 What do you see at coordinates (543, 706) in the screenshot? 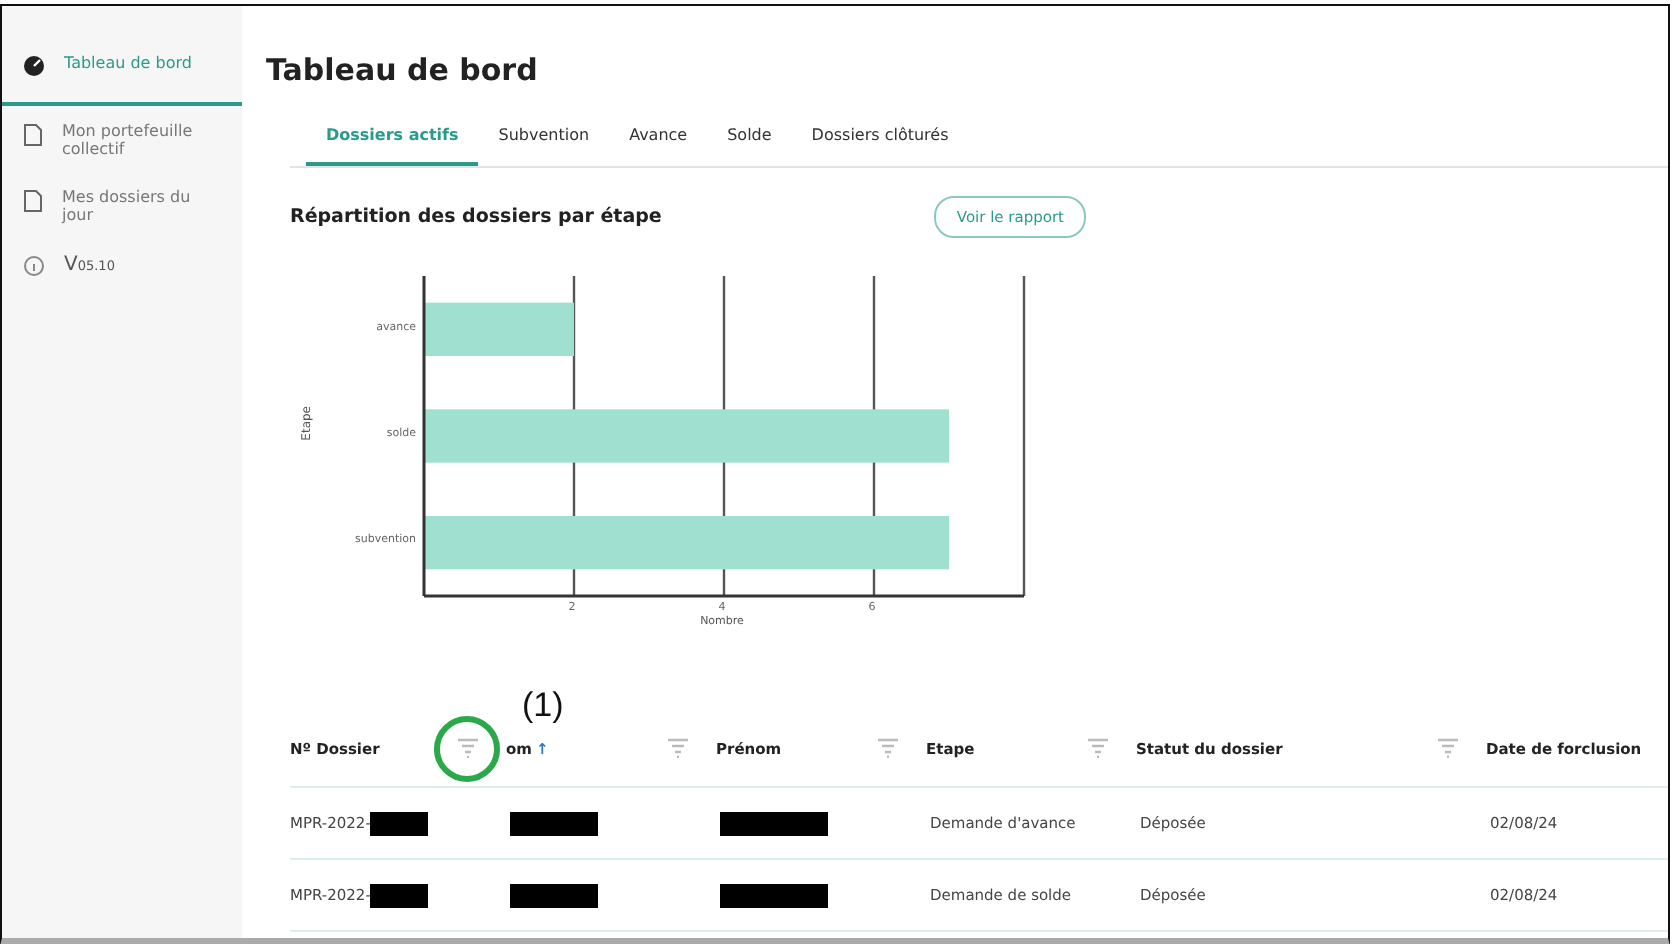
I see `annotation-label: (1)` at bounding box center [543, 706].